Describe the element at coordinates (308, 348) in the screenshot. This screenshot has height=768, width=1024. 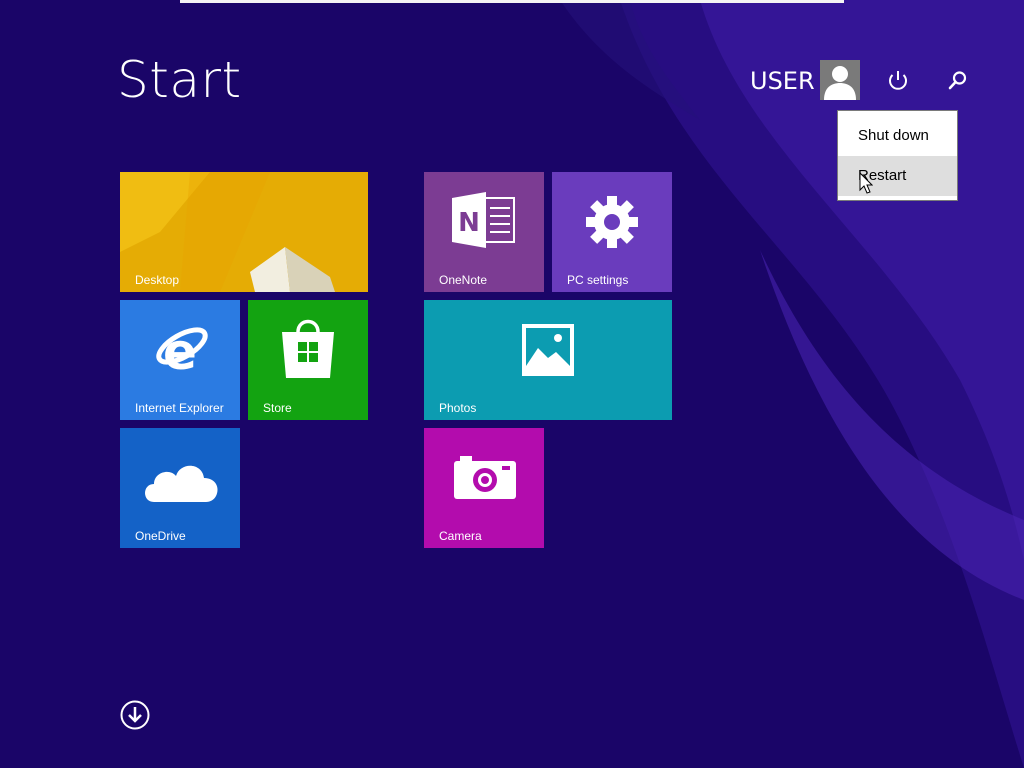
I see `store-bag-icon` at that location.